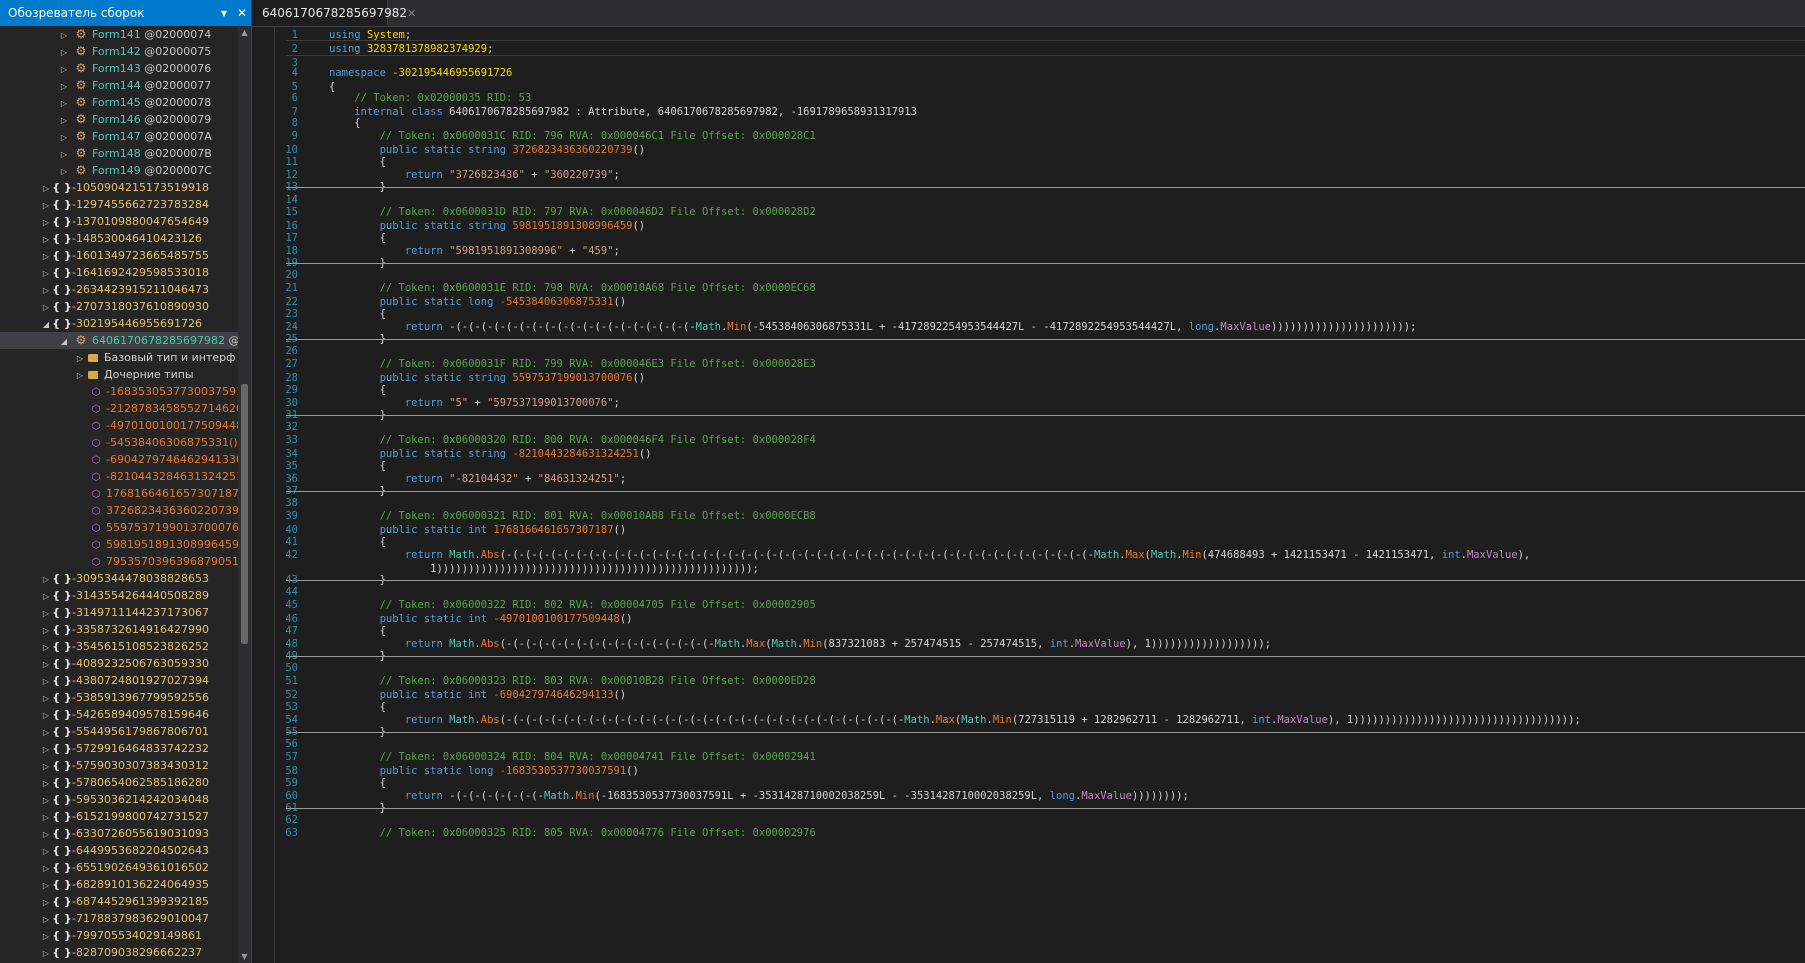 Image resolution: width=1805 pixels, height=963 pixels. What do you see at coordinates (1028, 542) in the screenshot?
I see `code-line: 41 {` at bounding box center [1028, 542].